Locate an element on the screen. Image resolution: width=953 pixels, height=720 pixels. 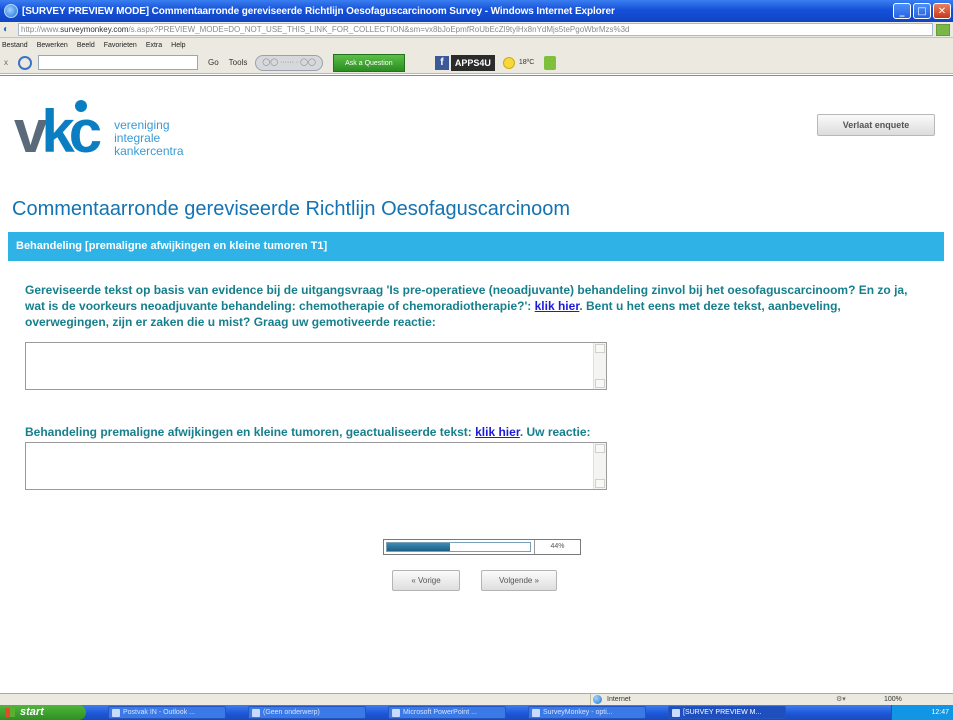
protected-mode-icon: ⚙▾ is located at coordinates (841, 699).